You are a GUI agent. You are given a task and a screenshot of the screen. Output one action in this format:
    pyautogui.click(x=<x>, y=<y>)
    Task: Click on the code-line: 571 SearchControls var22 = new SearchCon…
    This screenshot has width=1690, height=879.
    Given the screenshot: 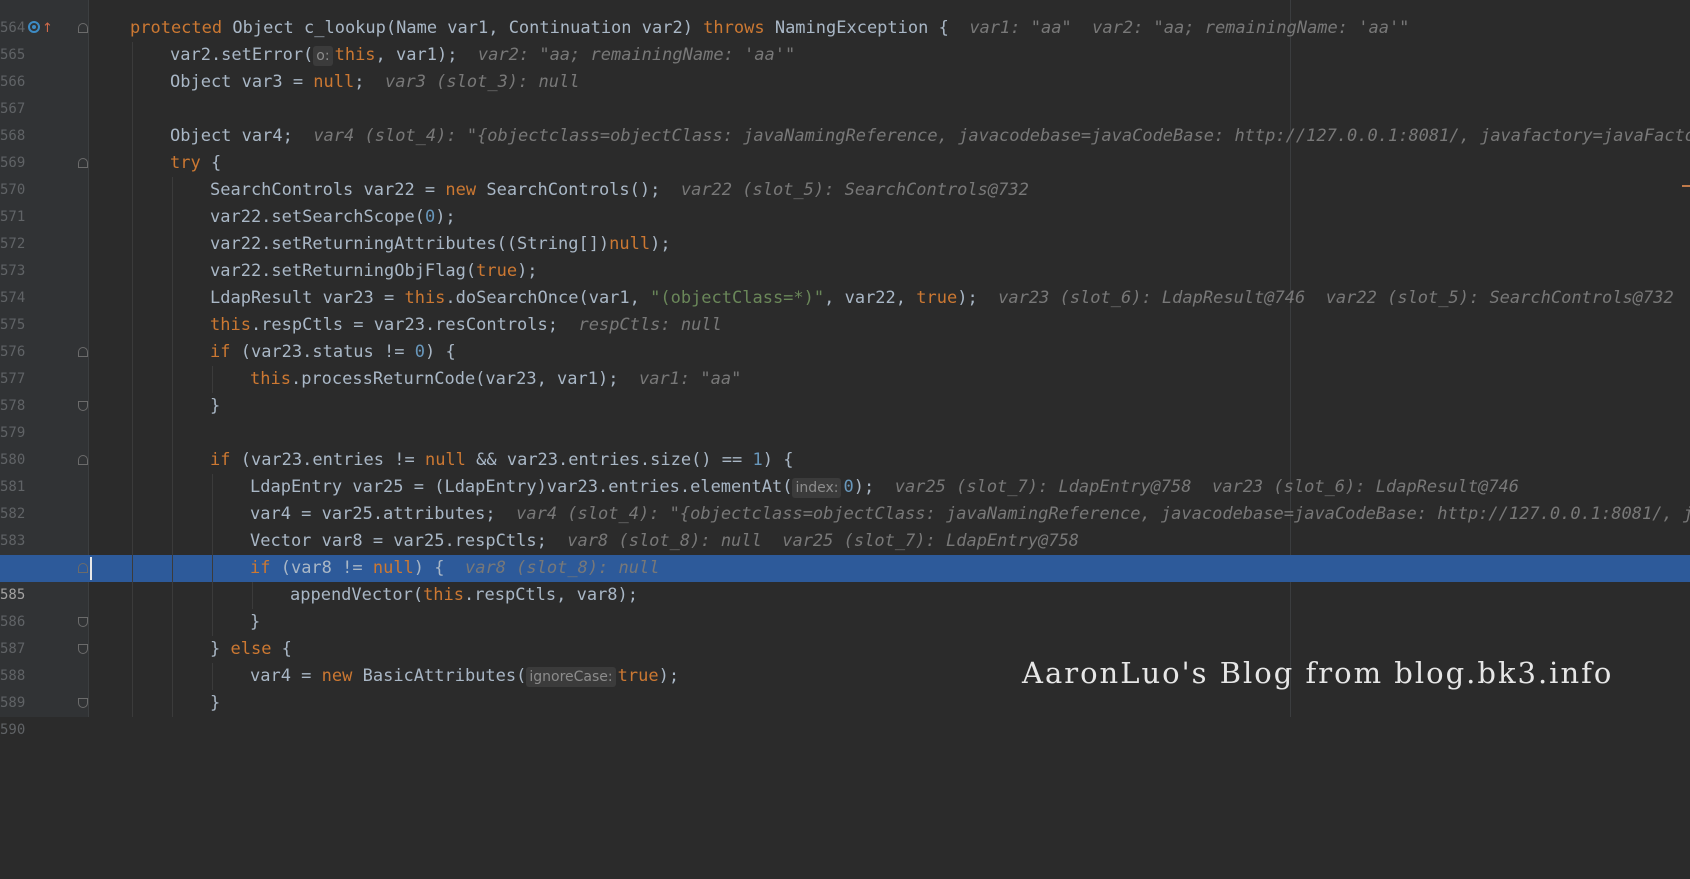 What is the action you would take?
    pyautogui.click(x=845, y=201)
    